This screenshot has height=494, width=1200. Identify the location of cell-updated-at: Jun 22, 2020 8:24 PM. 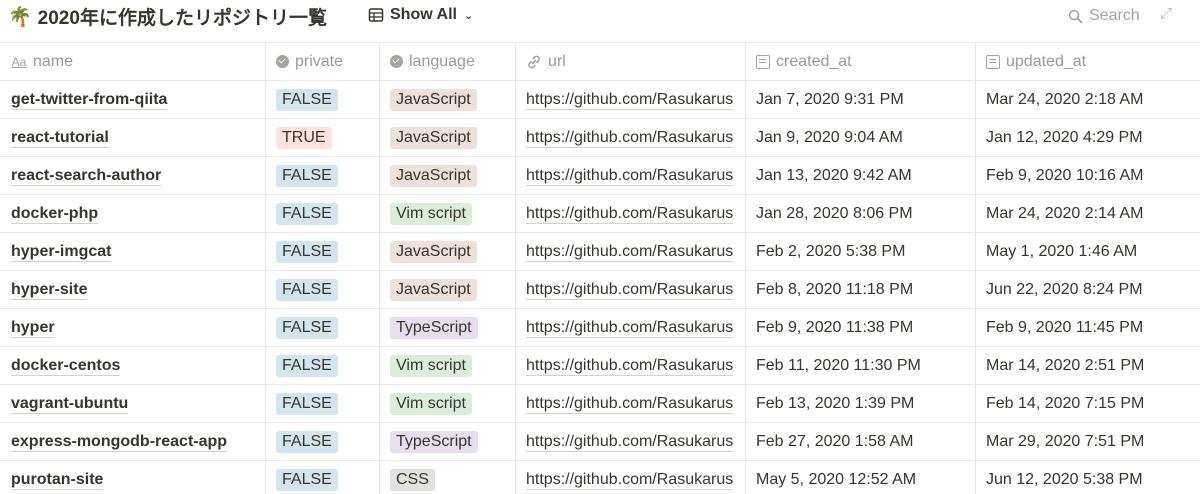
(1088, 289).